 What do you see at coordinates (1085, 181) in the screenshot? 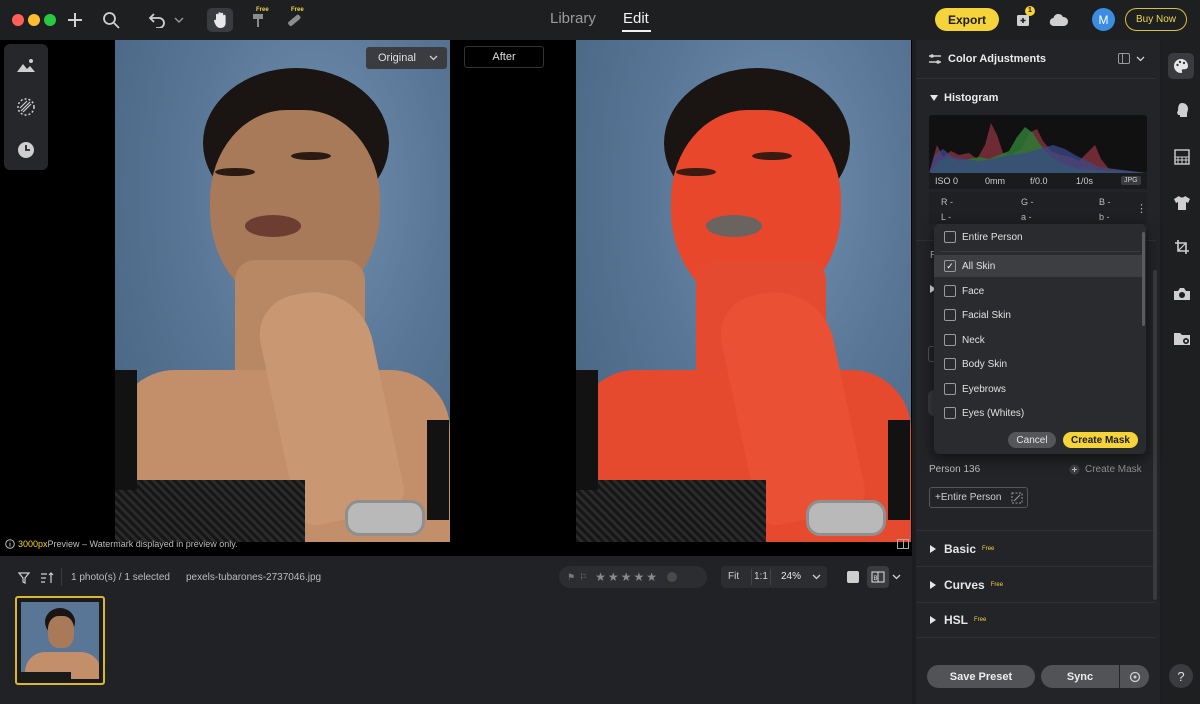
I see `exif-shutter: 1/0s` at bounding box center [1085, 181].